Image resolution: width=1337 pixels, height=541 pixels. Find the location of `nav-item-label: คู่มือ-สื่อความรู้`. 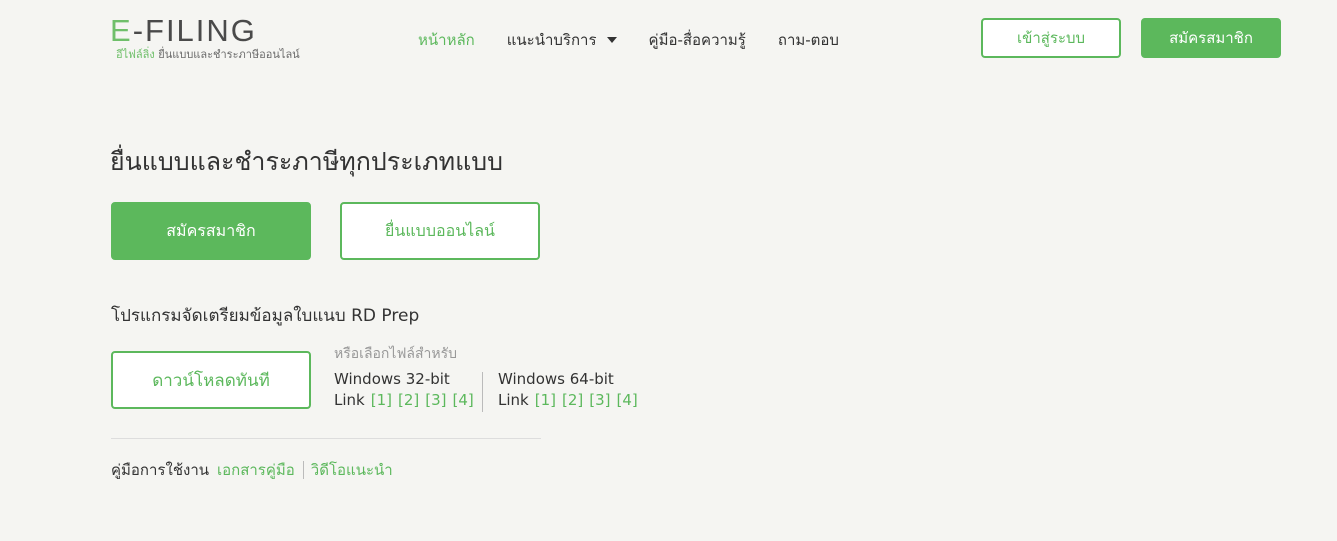

nav-item-label: คู่มือ-สื่อความรู้ is located at coordinates (697, 40).